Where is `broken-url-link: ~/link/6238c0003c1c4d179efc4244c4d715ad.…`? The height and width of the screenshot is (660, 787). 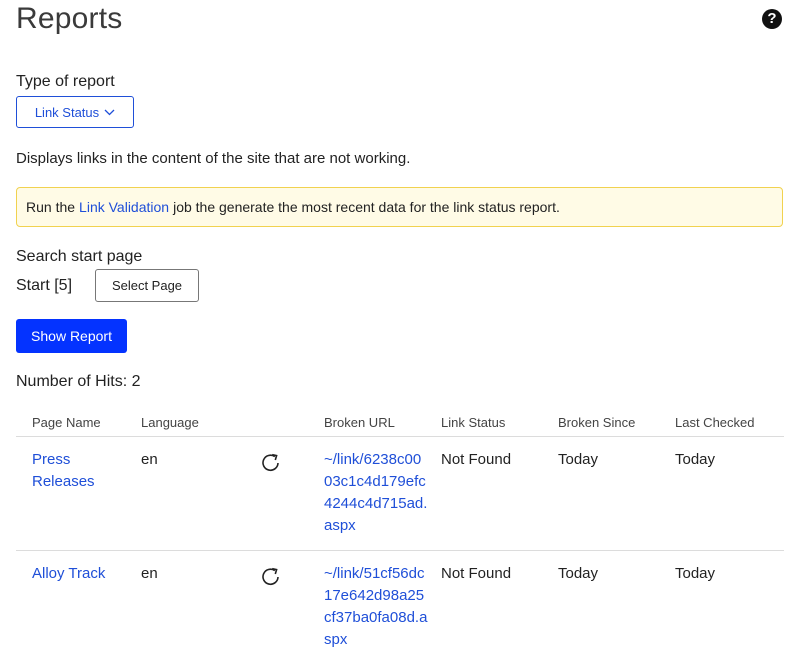 broken-url-link: ~/link/6238c0003c1c4d179efc4244c4d715ad.… is located at coordinates (376, 493).